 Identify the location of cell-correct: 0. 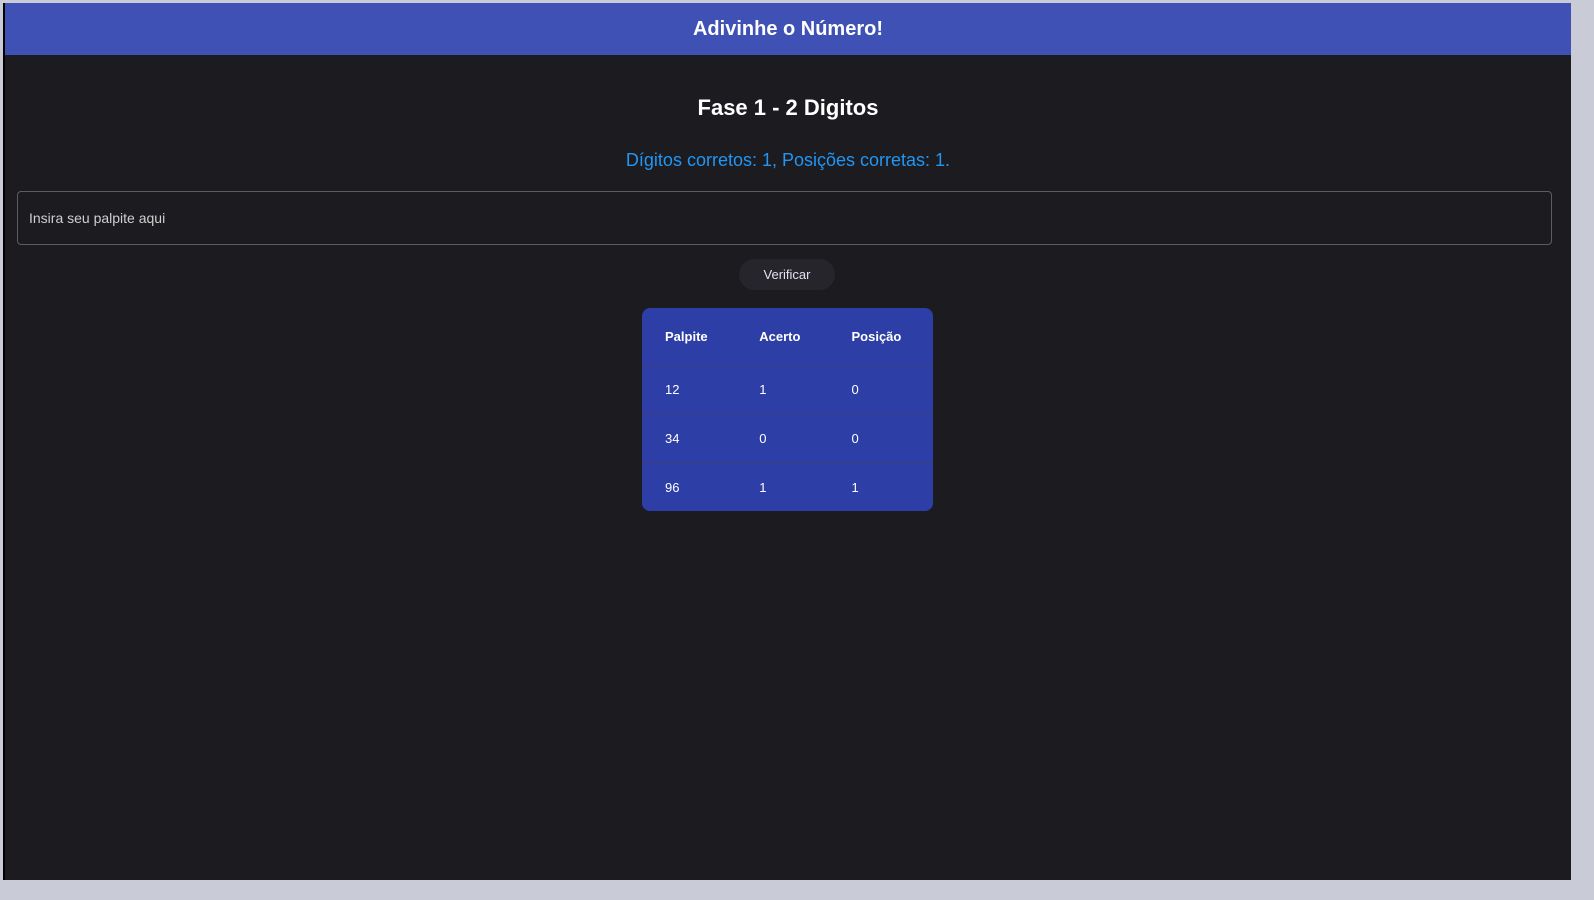
(782, 438).